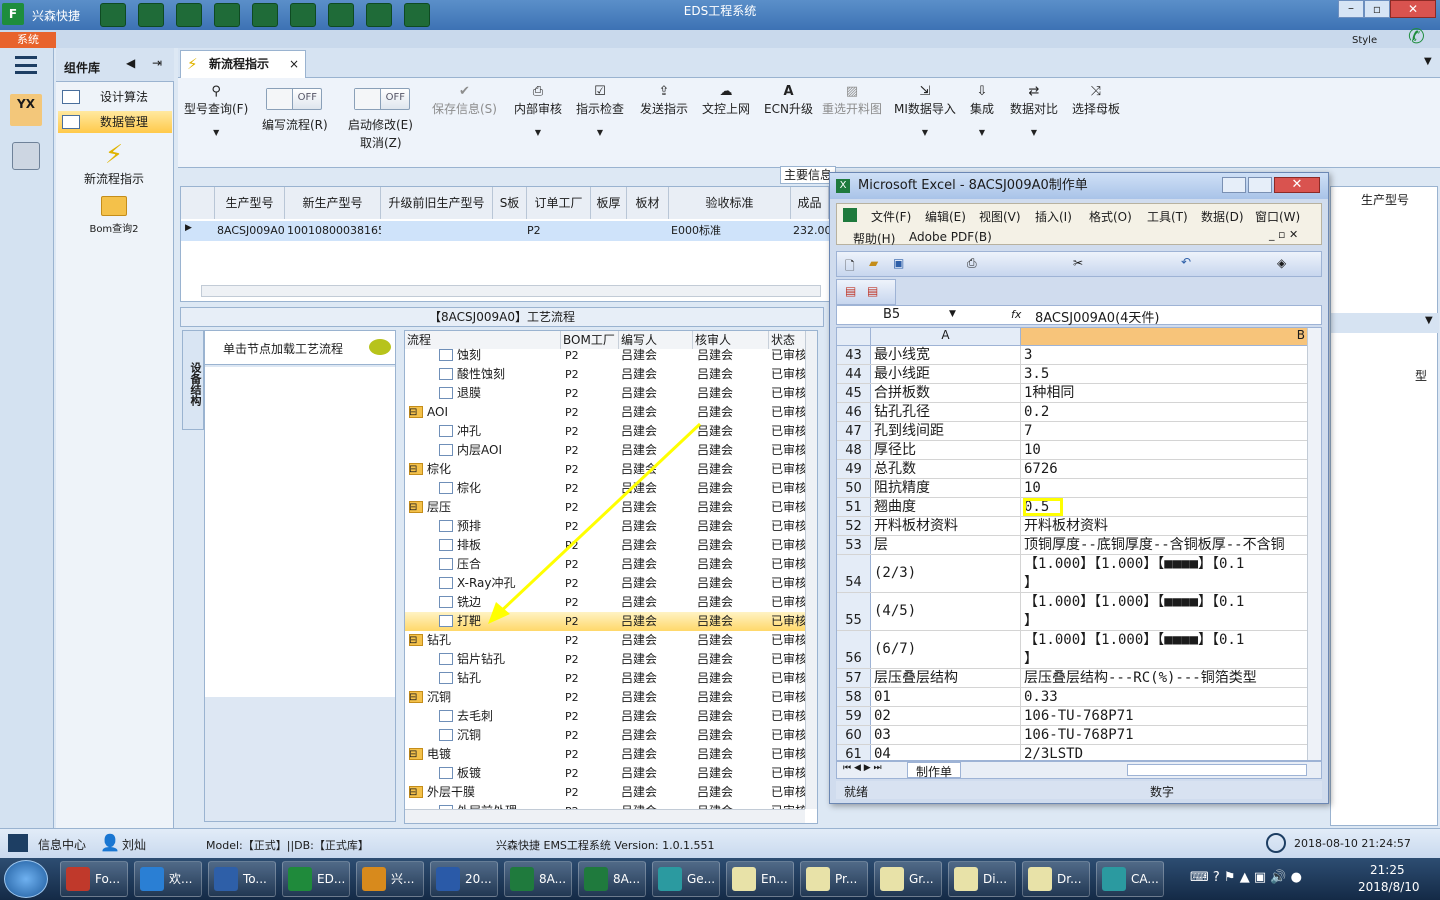 The width and height of the screenshot is (1440, 900). I want to click on row-number: 43, so click(854, 355).